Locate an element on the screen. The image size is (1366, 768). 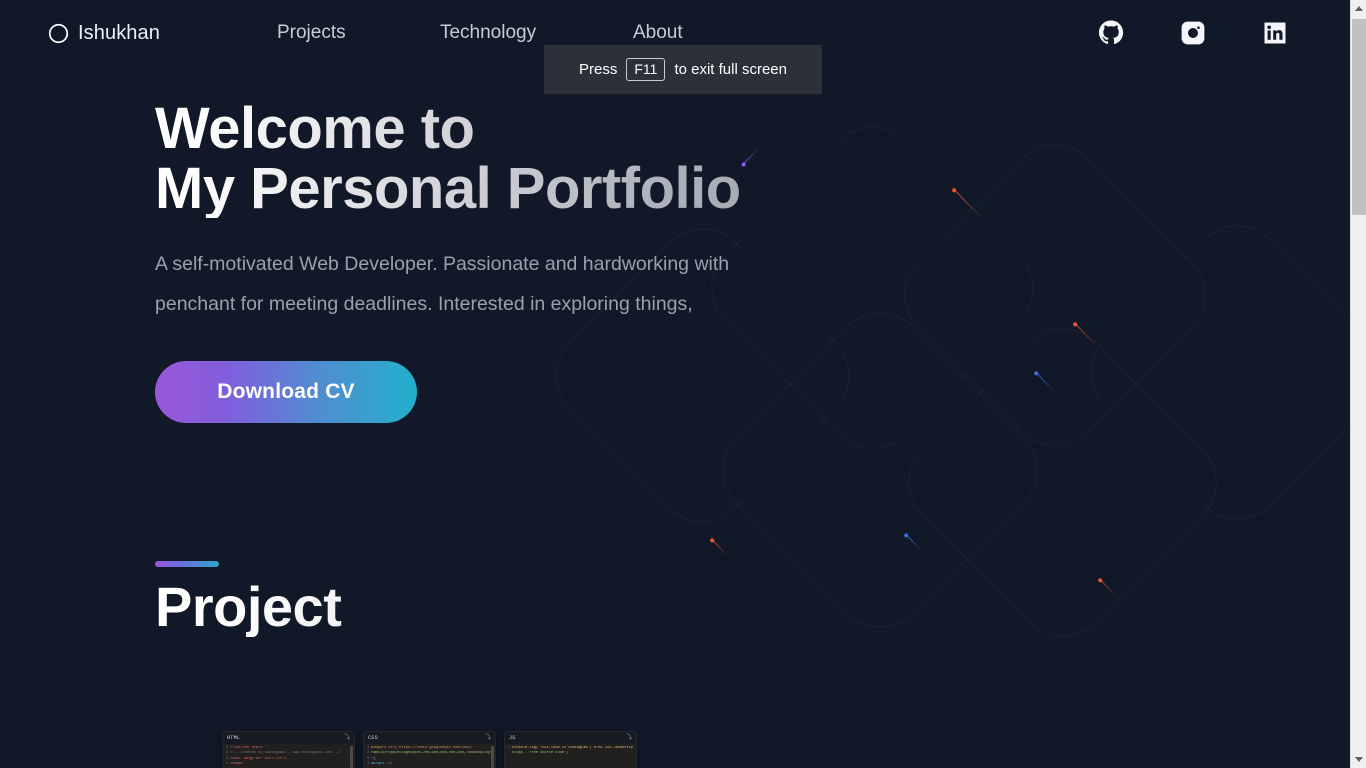
nav-link-about: About is located at coordinates (693, 33).